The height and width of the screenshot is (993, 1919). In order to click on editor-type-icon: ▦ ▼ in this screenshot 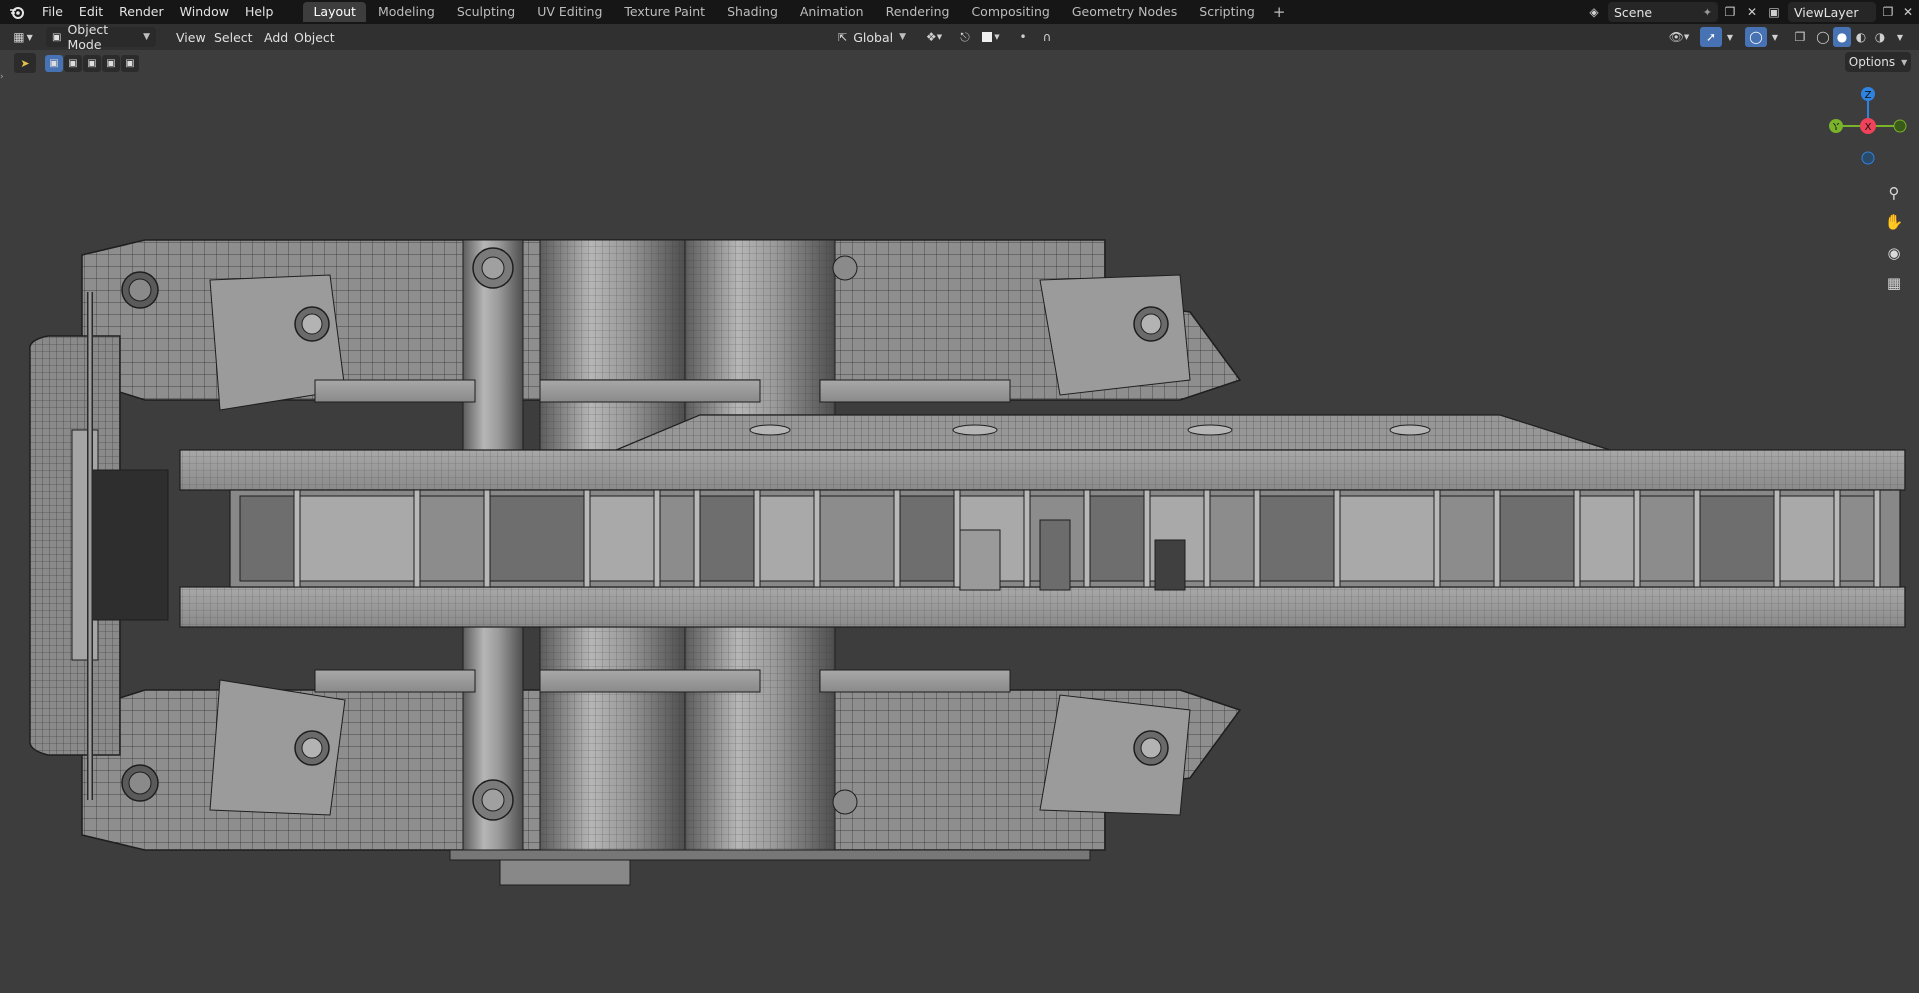, I will do `click(23, 37)`.